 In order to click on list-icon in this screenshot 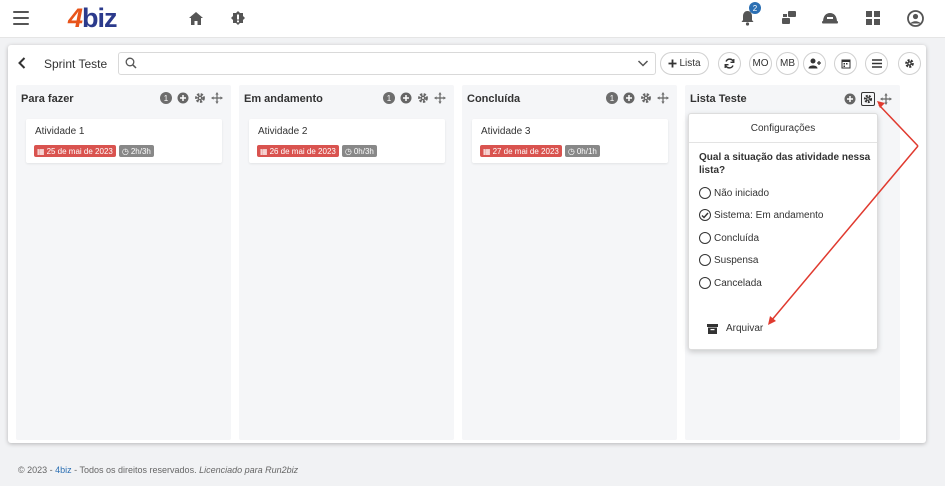, I will do `click(876, 63)`.